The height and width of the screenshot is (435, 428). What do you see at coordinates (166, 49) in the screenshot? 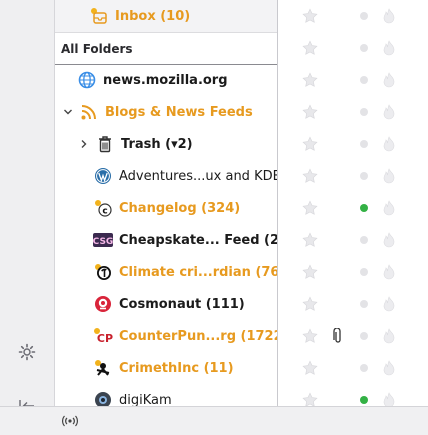
I see `all-folders-header: All Folders` at bounding box center [166, 49].